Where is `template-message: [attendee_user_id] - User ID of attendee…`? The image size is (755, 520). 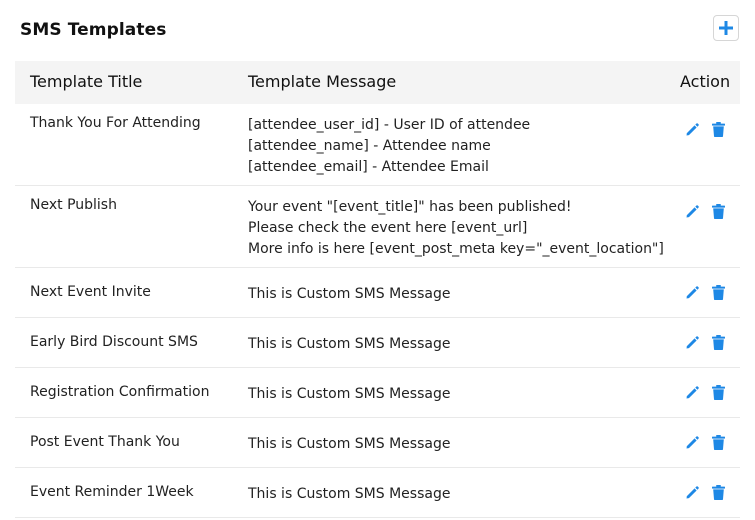 template-message: [attendee_user_id] - User ID of attendee… is located at coordinates (389, 146).